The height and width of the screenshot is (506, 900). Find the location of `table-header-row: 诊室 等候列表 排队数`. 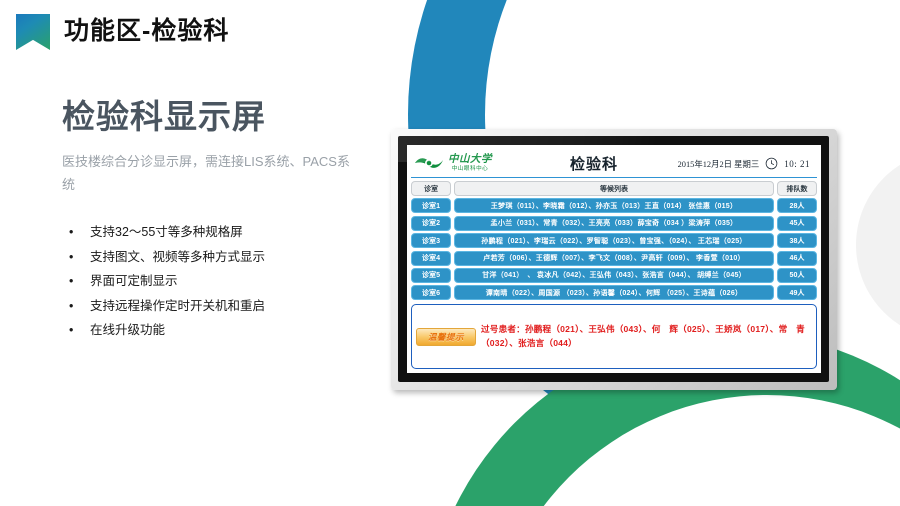

table-header-row: 诊室 等候列表 排队数 is located at coordinates (614, 188).